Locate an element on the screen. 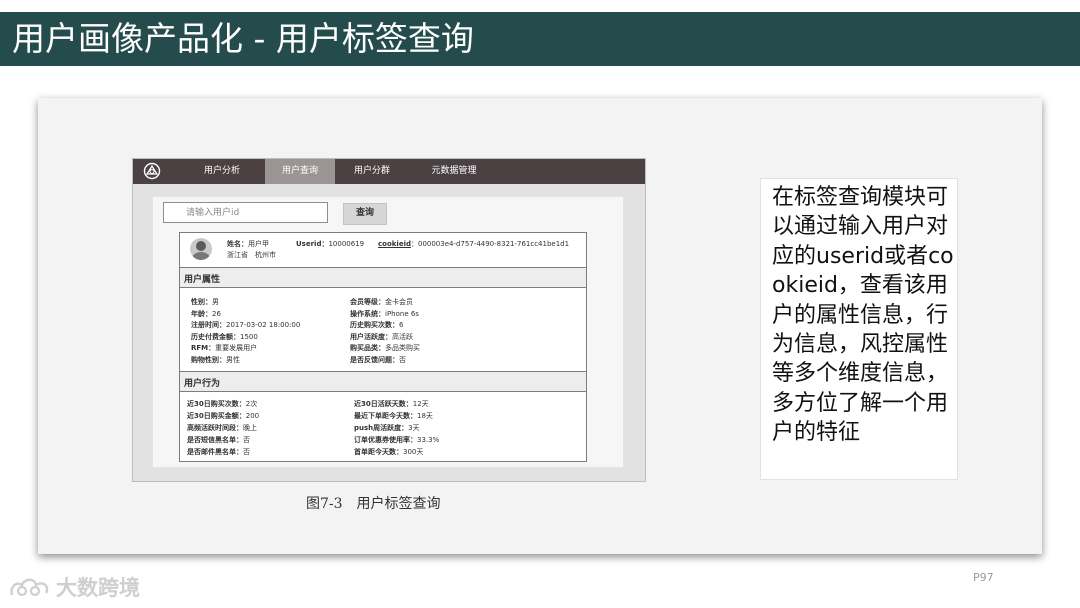  page-number: P97 is located at coordinates (983, 577).